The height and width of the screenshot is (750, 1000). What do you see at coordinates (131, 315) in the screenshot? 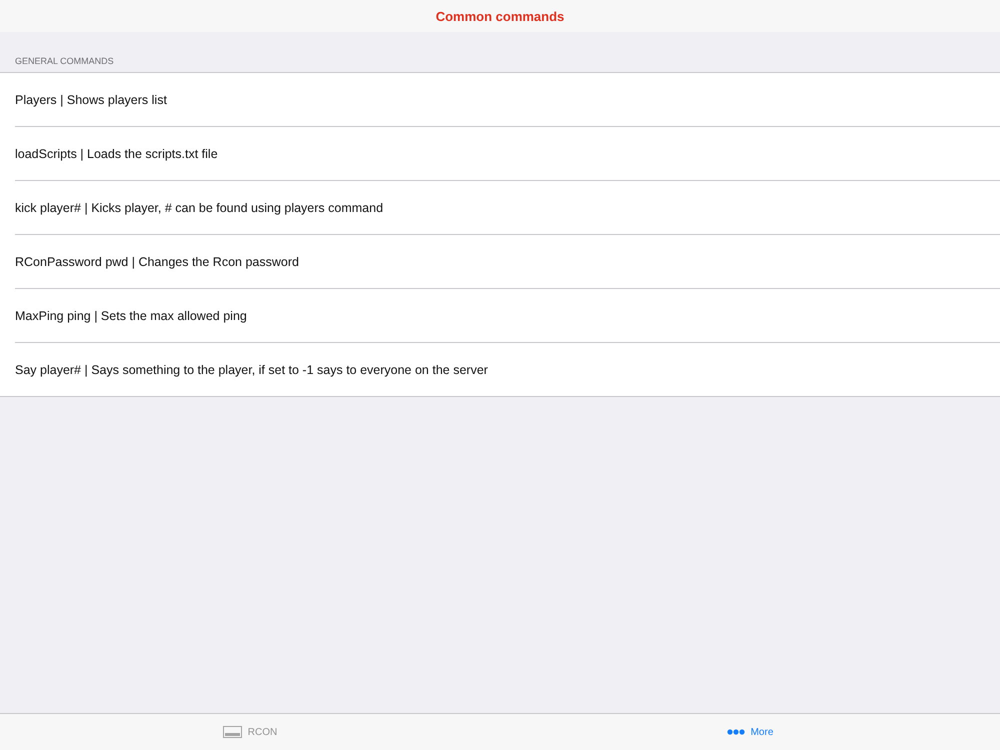
I see `command-label: MaxPing ping | Sets the max allowed ping` at bounding box center [131, 315].